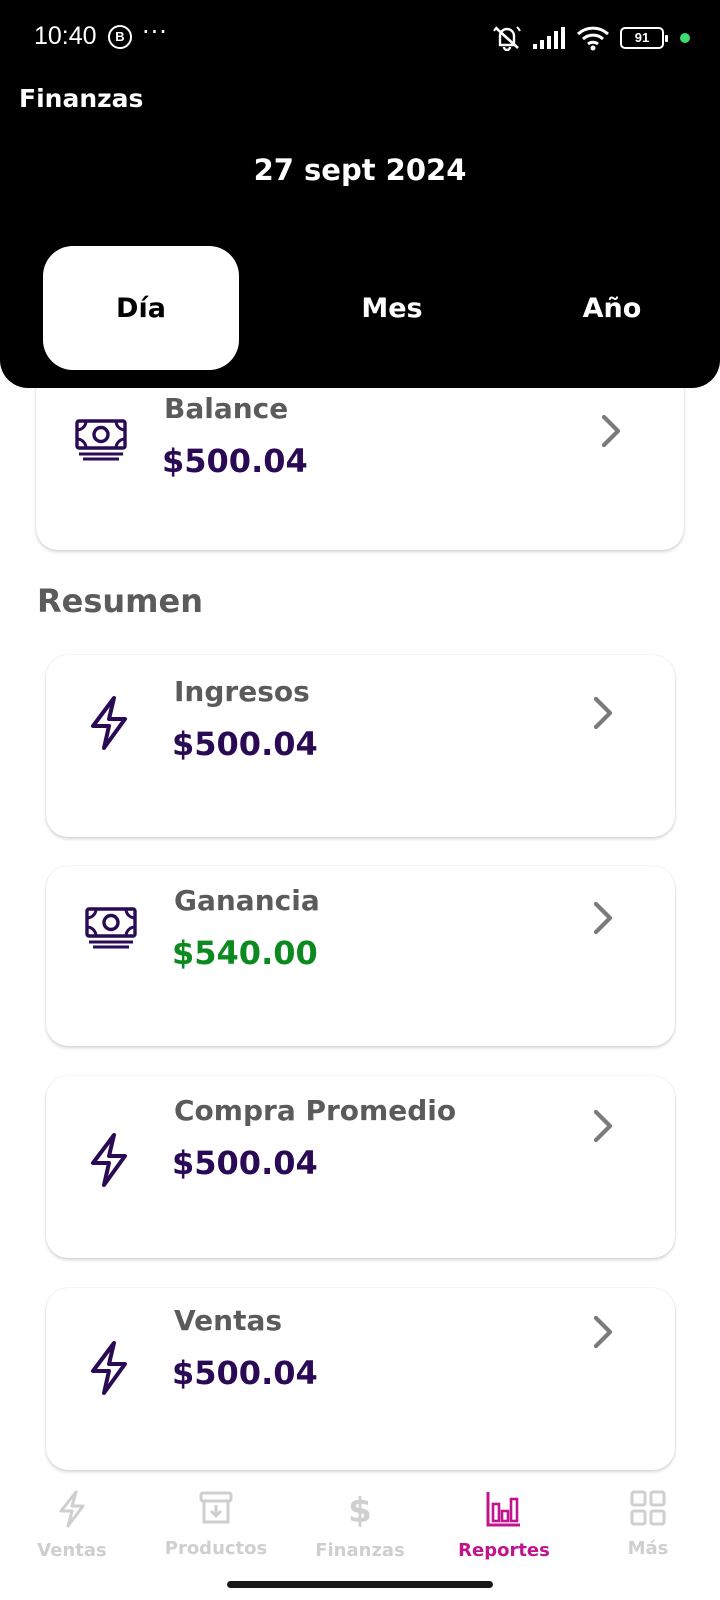 The height and width of the screenshot is (1600, 720). I want to click on nav-ventas-label: Ventas, so click(72, 1550).